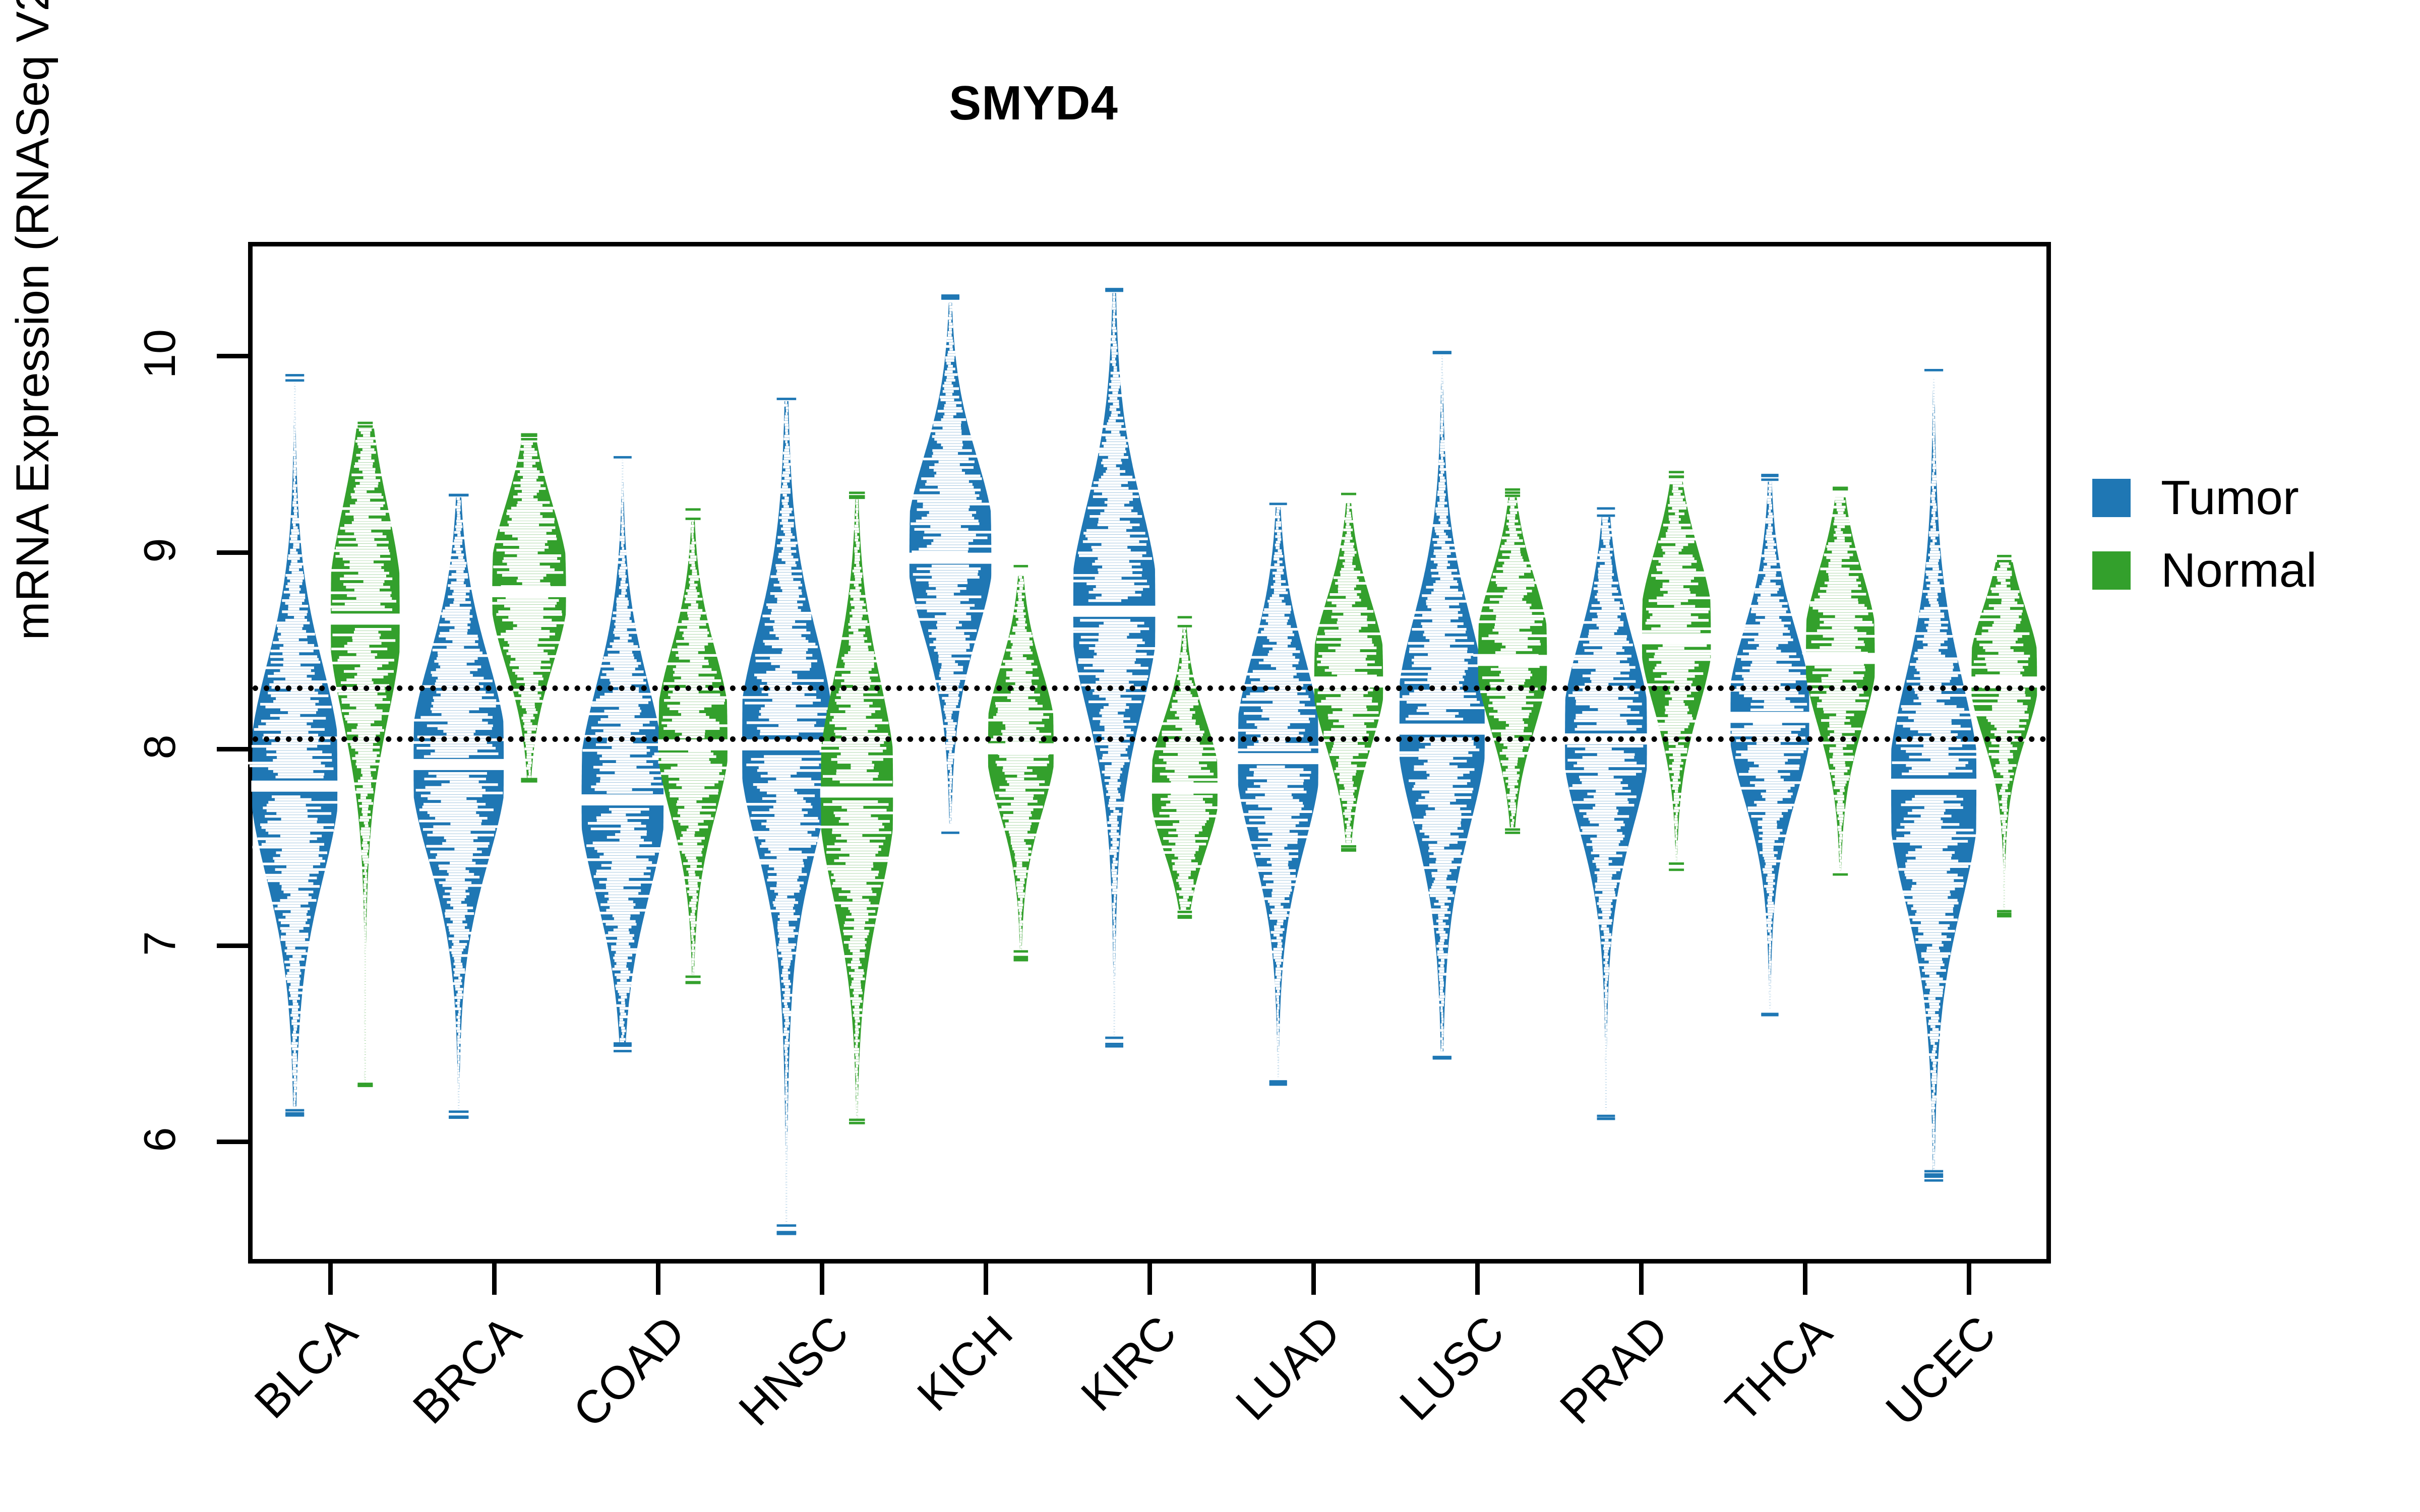 The width and height of the screenshot is (2420, 1512). What do you see at coordinates (1769, 717) in the screenshot?
I see `median-bar` at bounding box center [1769, 717].